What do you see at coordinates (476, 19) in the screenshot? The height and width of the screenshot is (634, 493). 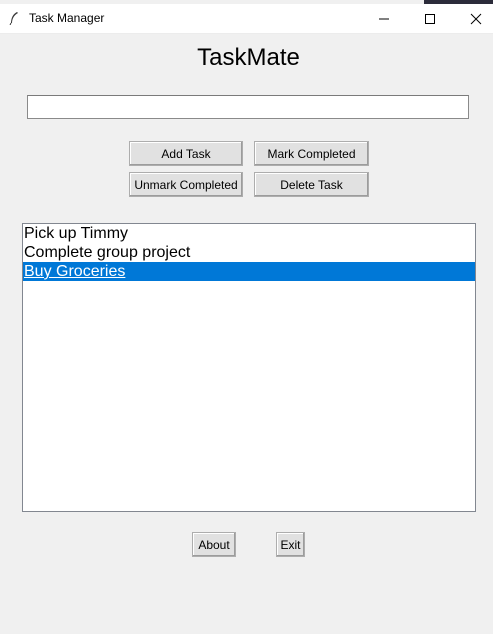 I see `close-icon` at bounding box center [476, 19].